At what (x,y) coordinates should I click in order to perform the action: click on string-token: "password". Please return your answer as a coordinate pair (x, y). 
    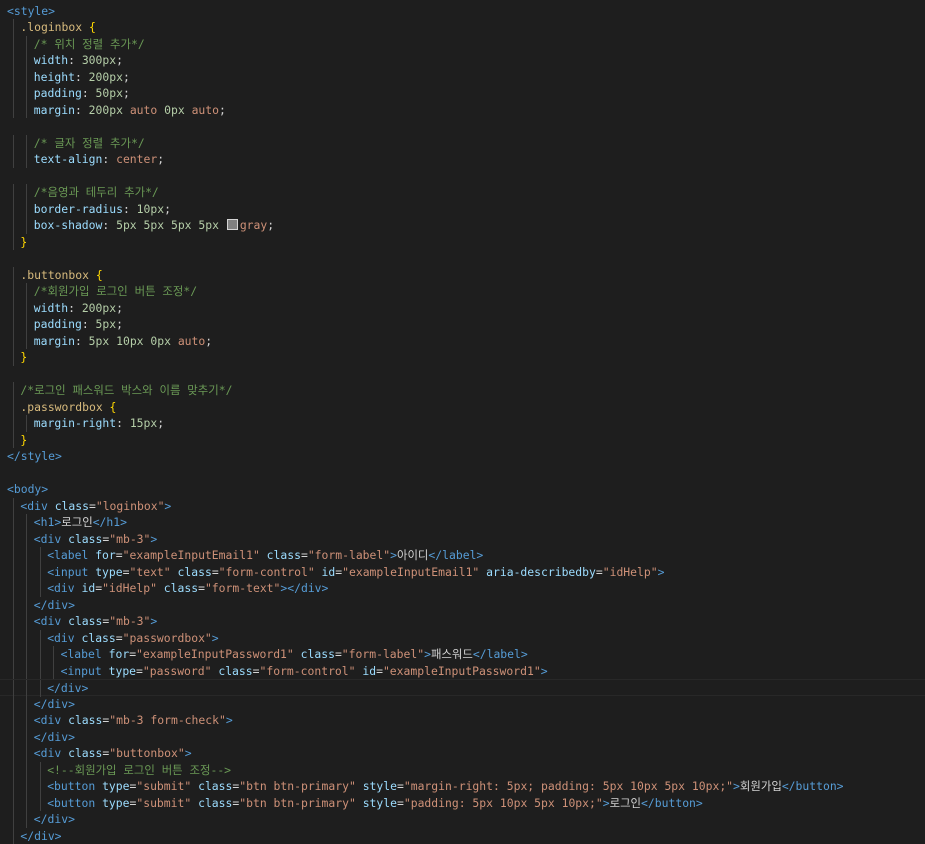
    Looking at the image, I should click on (177, 671).